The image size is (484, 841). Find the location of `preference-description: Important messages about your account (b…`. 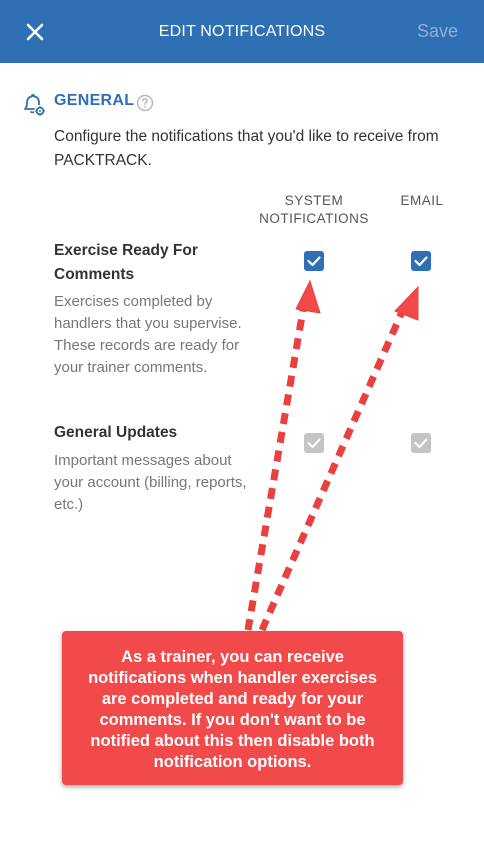

preference-description: Important messages about your account (b… is located at coordinates (150, 482).